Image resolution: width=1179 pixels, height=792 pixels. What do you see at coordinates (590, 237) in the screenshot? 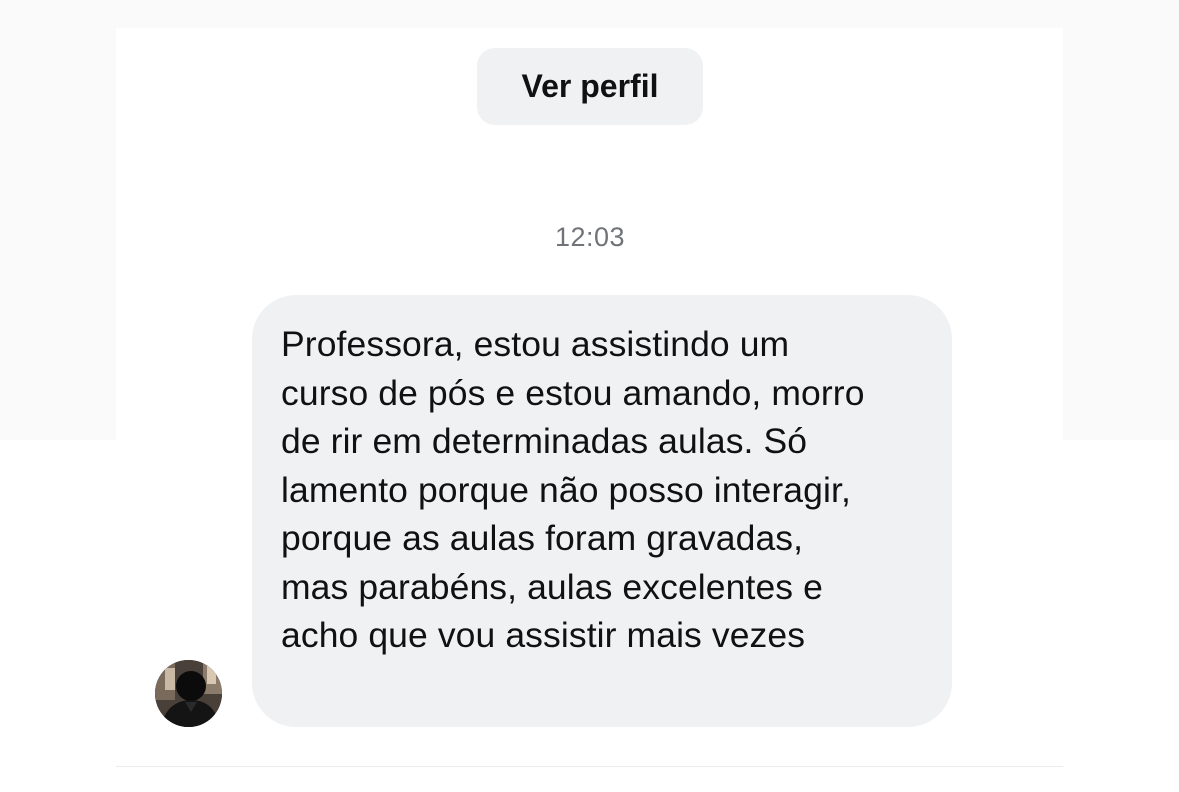
I see `message-timestamp: 12:03` at bounding box center [590, 237].